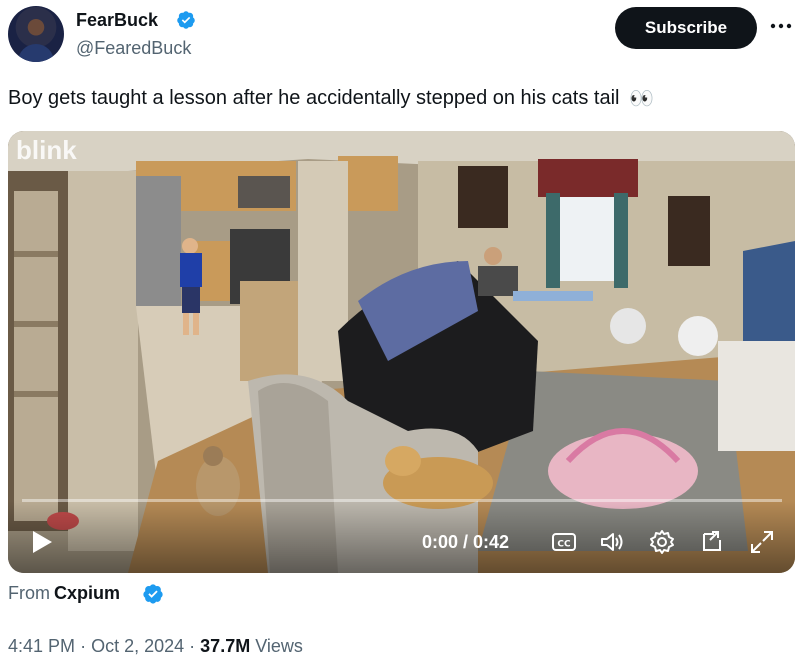 Image resolution: width=800 pixels, height=661 pixels. I want to click on source-attribution: From Cxpium, so click(64, 593).